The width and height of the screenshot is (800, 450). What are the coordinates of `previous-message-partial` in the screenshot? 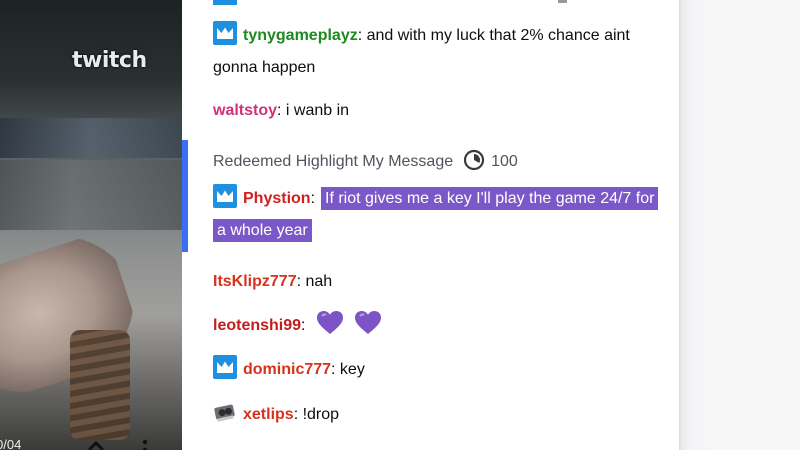 It's located at (433, 2).